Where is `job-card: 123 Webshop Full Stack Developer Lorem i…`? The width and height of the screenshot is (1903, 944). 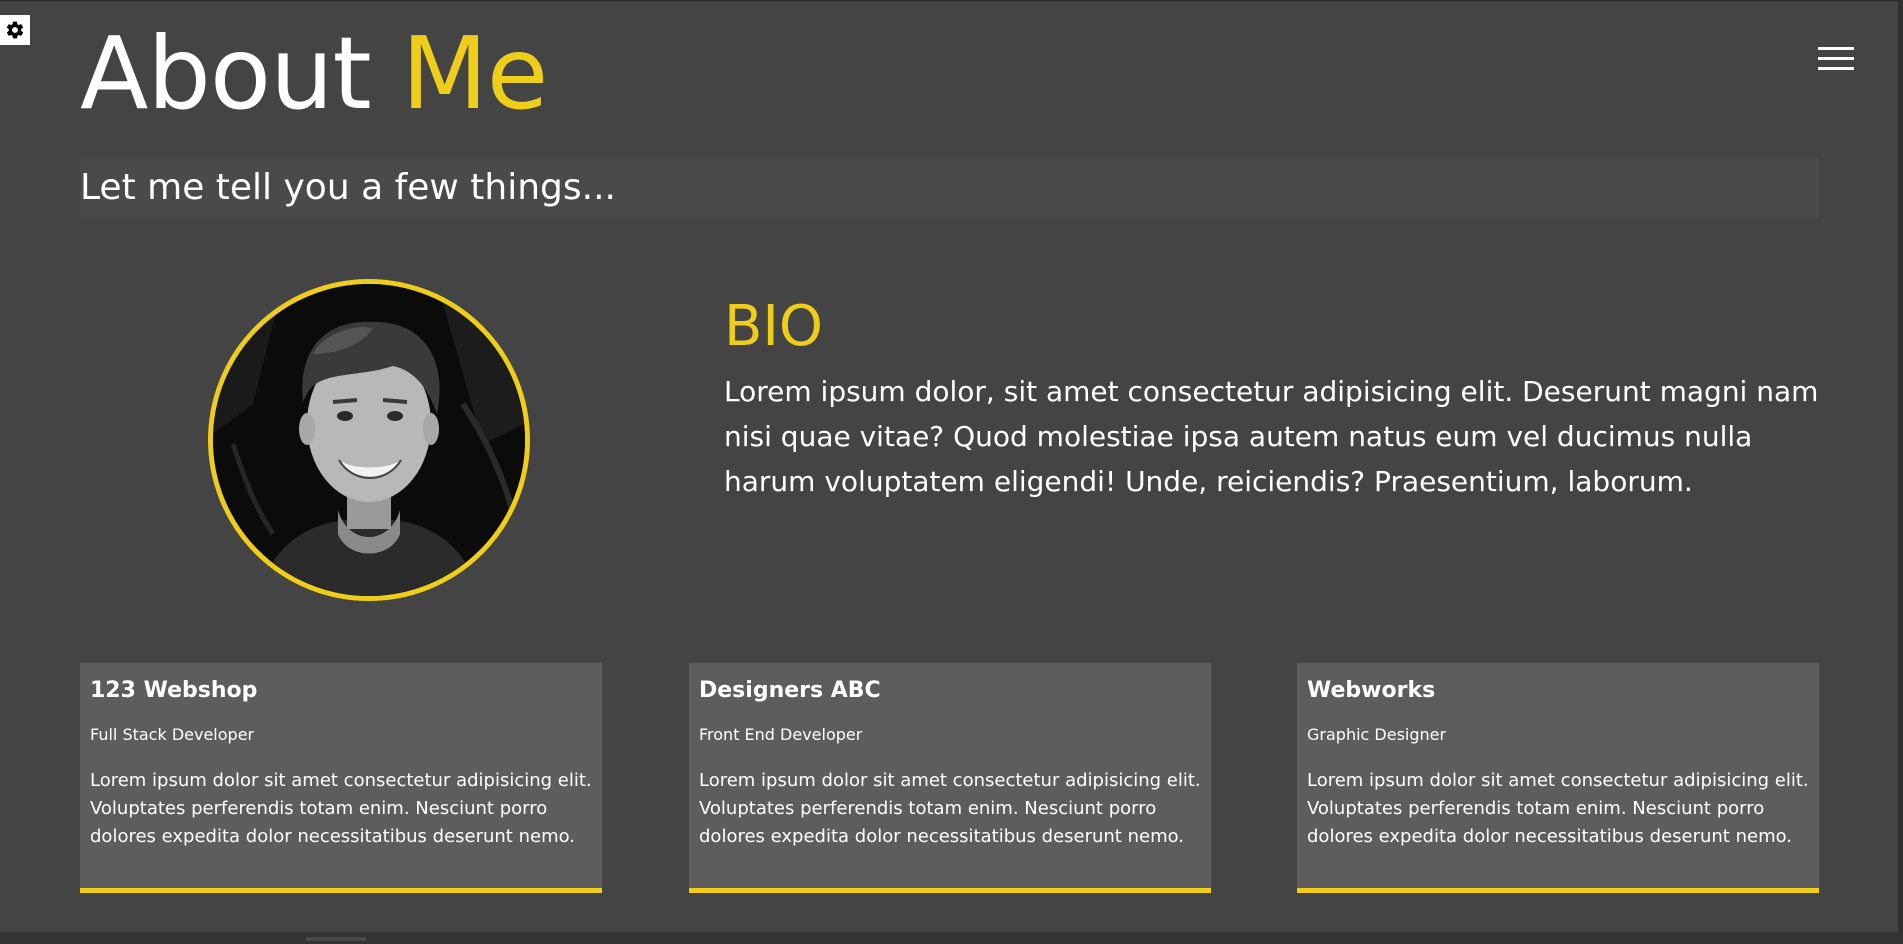 job-card: 123 Webshop Full Stack Developer Lorem i… is located at coordinates (341, 778).